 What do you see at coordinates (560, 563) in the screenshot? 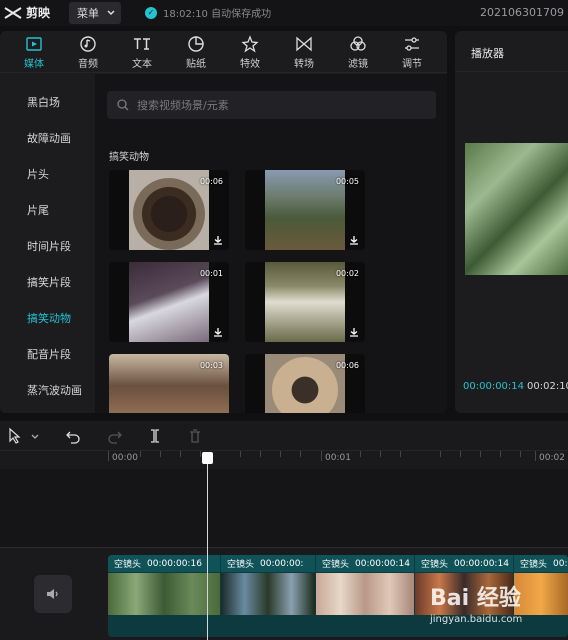
I see `clip-time: 00:` at bounding box center [560, 563].